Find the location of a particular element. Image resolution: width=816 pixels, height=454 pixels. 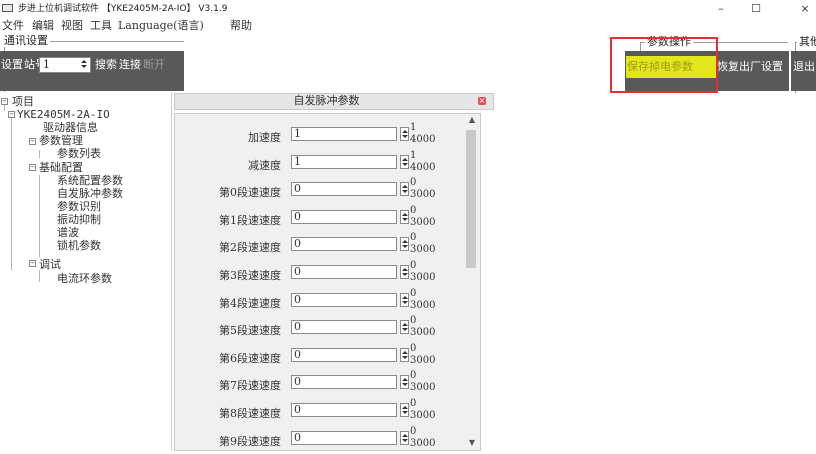

menu-file: 文件 is located at coordinates (13, 26).